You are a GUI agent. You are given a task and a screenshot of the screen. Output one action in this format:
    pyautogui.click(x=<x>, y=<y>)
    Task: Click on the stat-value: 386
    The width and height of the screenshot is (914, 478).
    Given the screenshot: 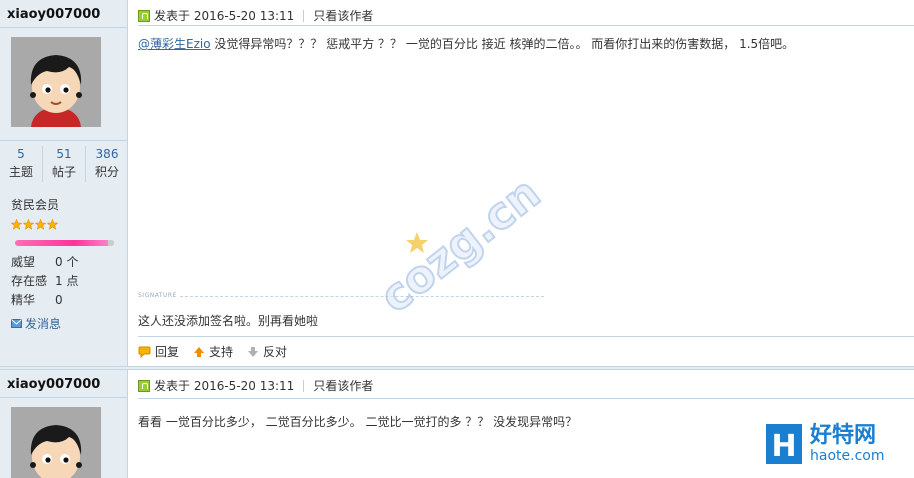 What is the action you would take?
    pyautogui.click(x=107, y=154)
    